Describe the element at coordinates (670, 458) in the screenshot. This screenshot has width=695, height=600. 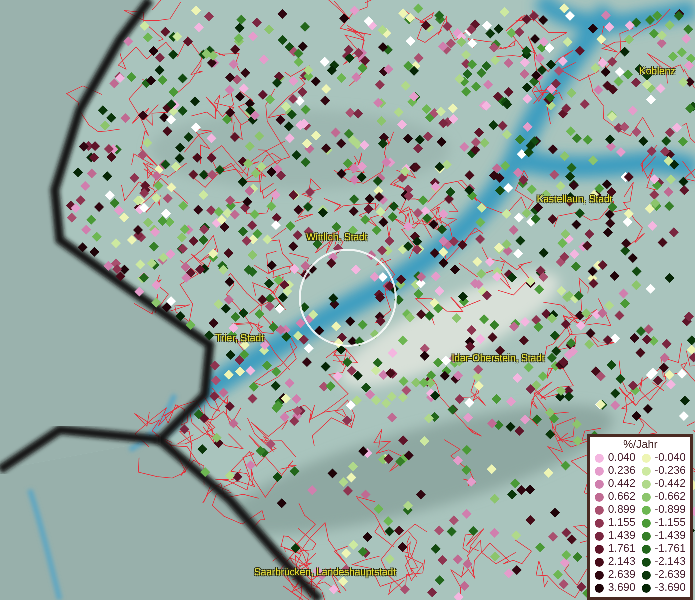
I see `legend-label: -0.040` at that location.